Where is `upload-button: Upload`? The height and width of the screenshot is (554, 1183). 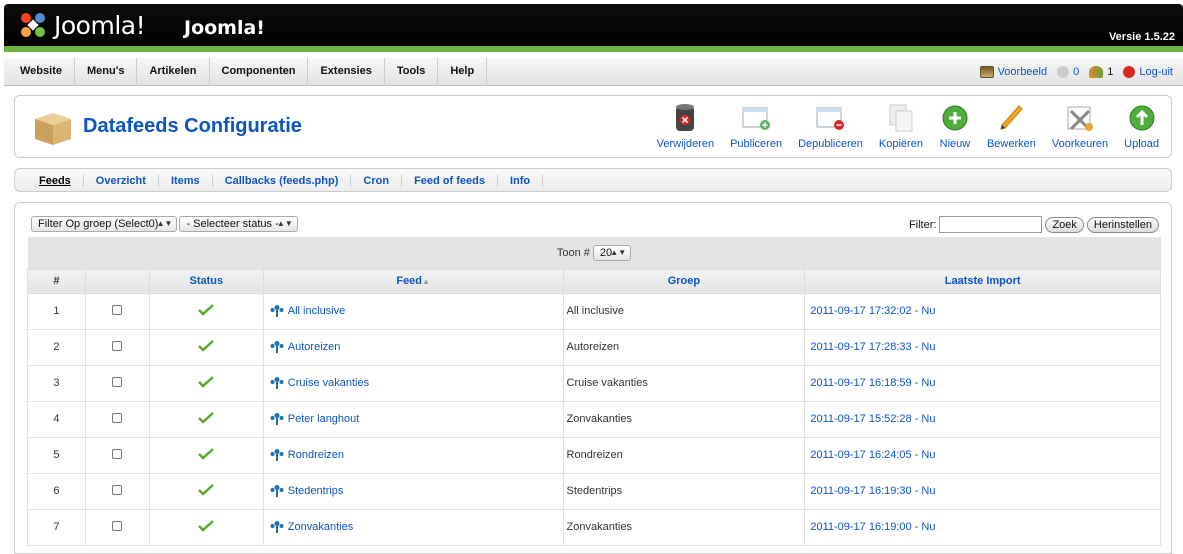 upload-button: Upload is located at coordinates (1141, 126).